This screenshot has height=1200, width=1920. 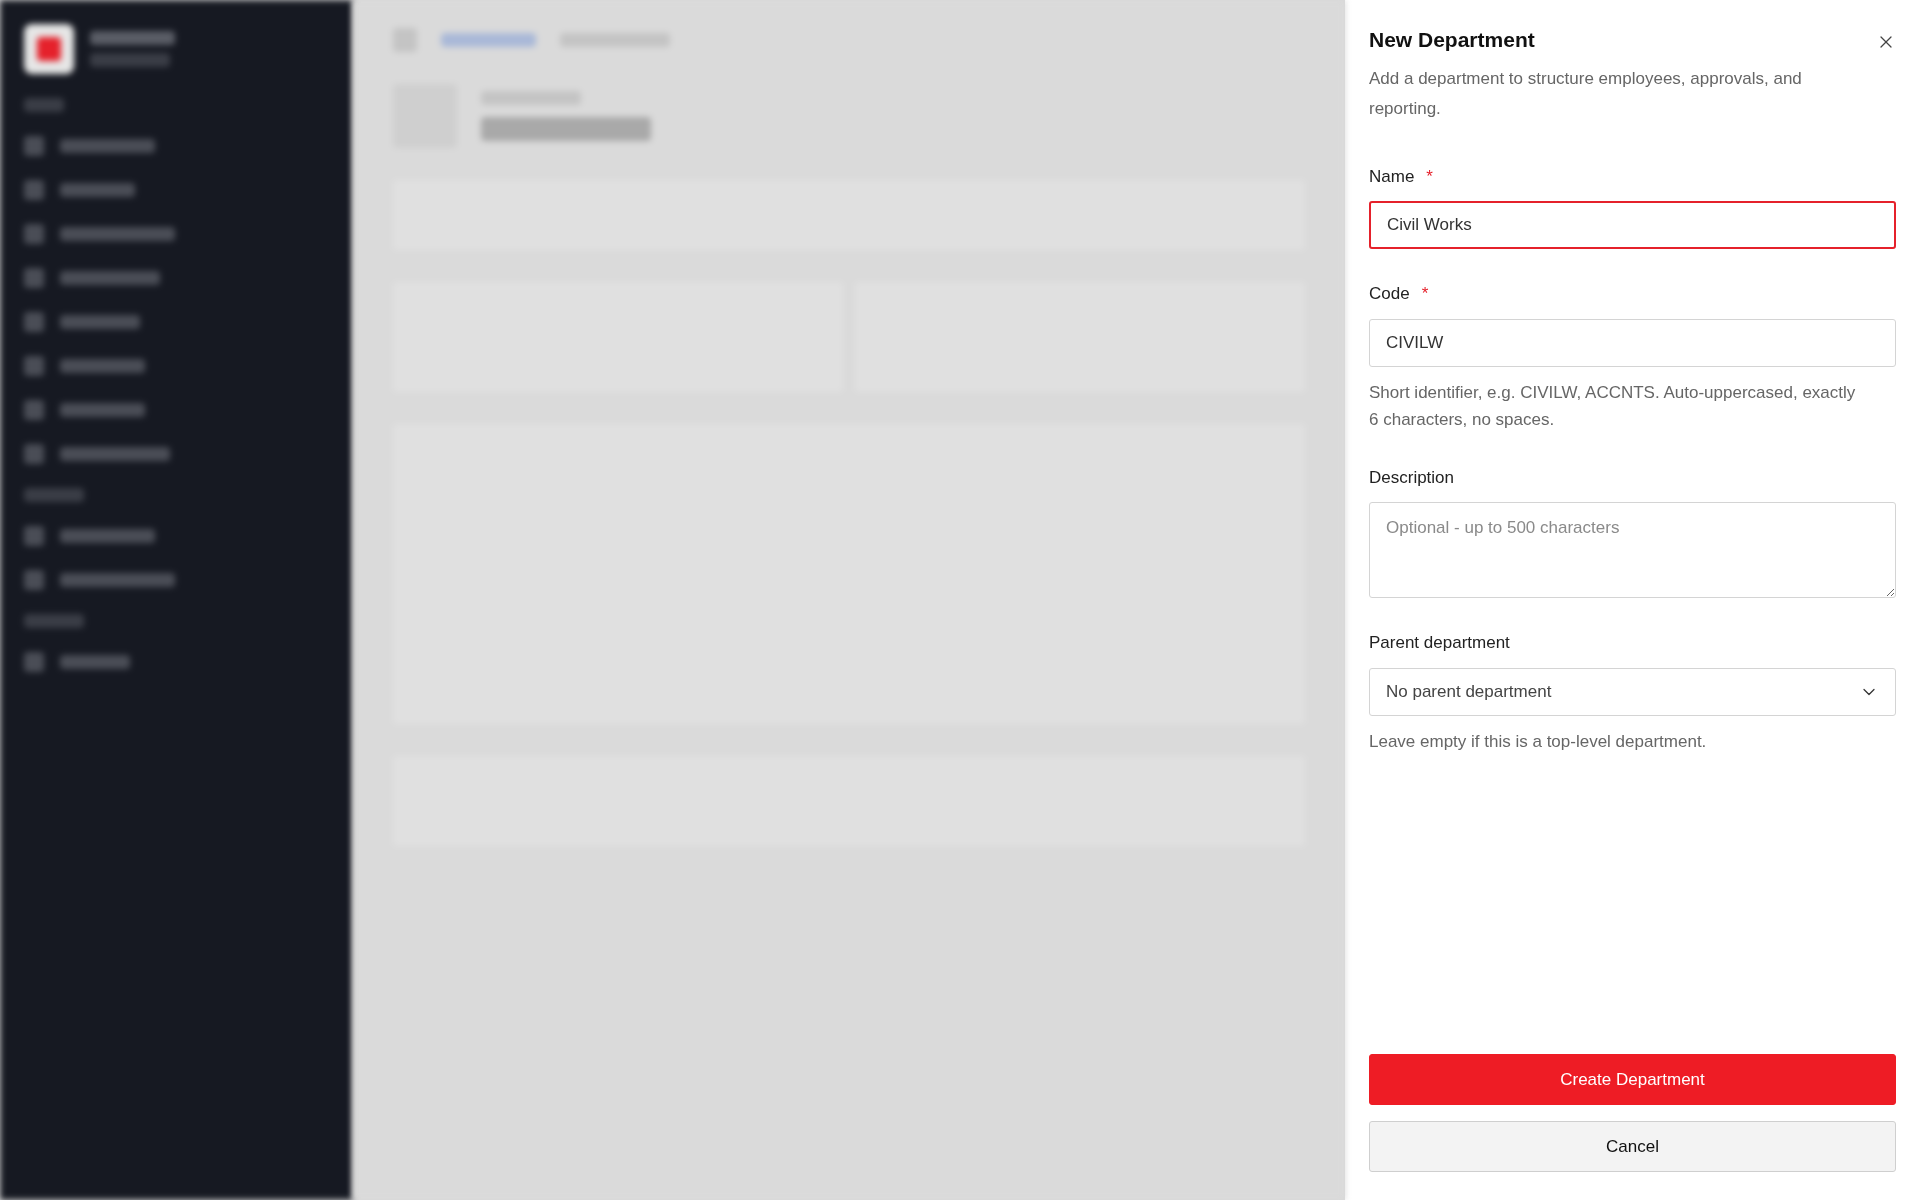 What do you see at coordinates (1439, 643) in the screenshot?
I see `field-label: Parent department` at bounding box center [1439, 643].